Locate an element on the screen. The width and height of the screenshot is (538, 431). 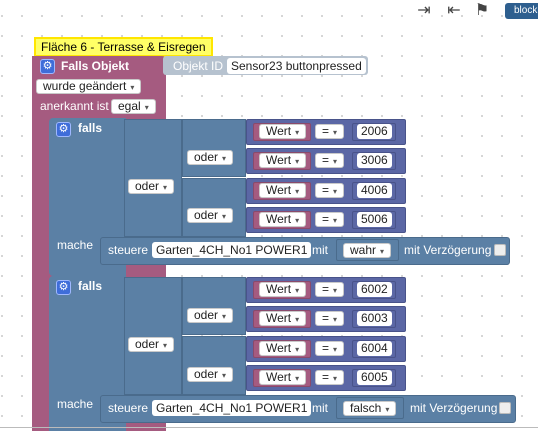
number-field: 2006 is located at coordinates (374, 131).